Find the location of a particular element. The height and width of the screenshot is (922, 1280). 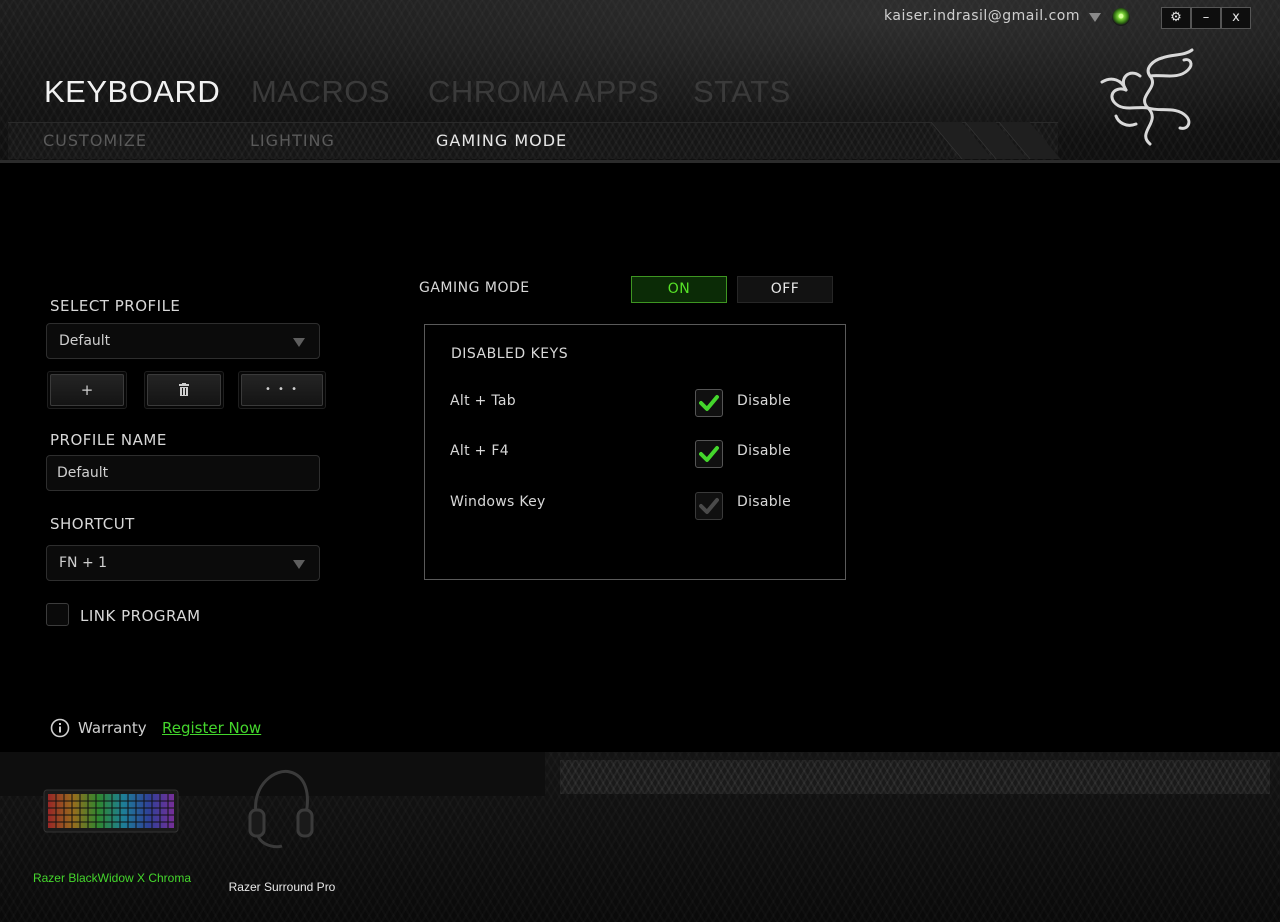

tab-macros: MACROS is located at coordinates (320, 92).